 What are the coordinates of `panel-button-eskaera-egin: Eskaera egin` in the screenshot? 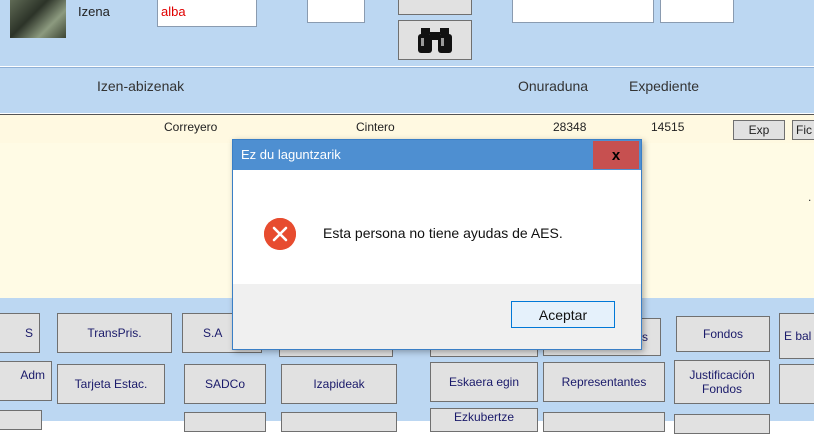 It's located at (484, 382).